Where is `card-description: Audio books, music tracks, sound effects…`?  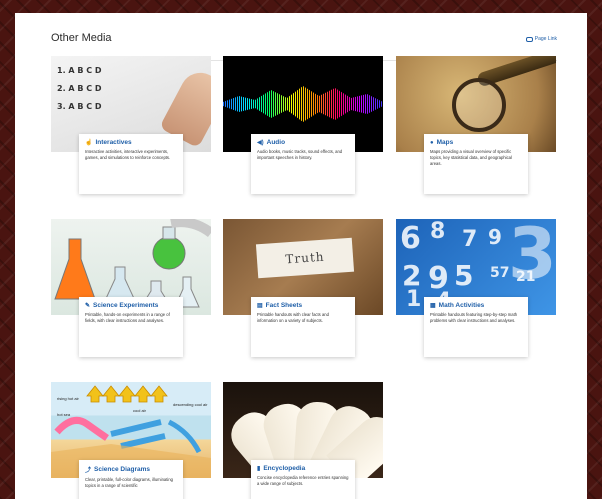
card-description: Audio books, music tracks, sound effects… is located at coordinates (300, 154).